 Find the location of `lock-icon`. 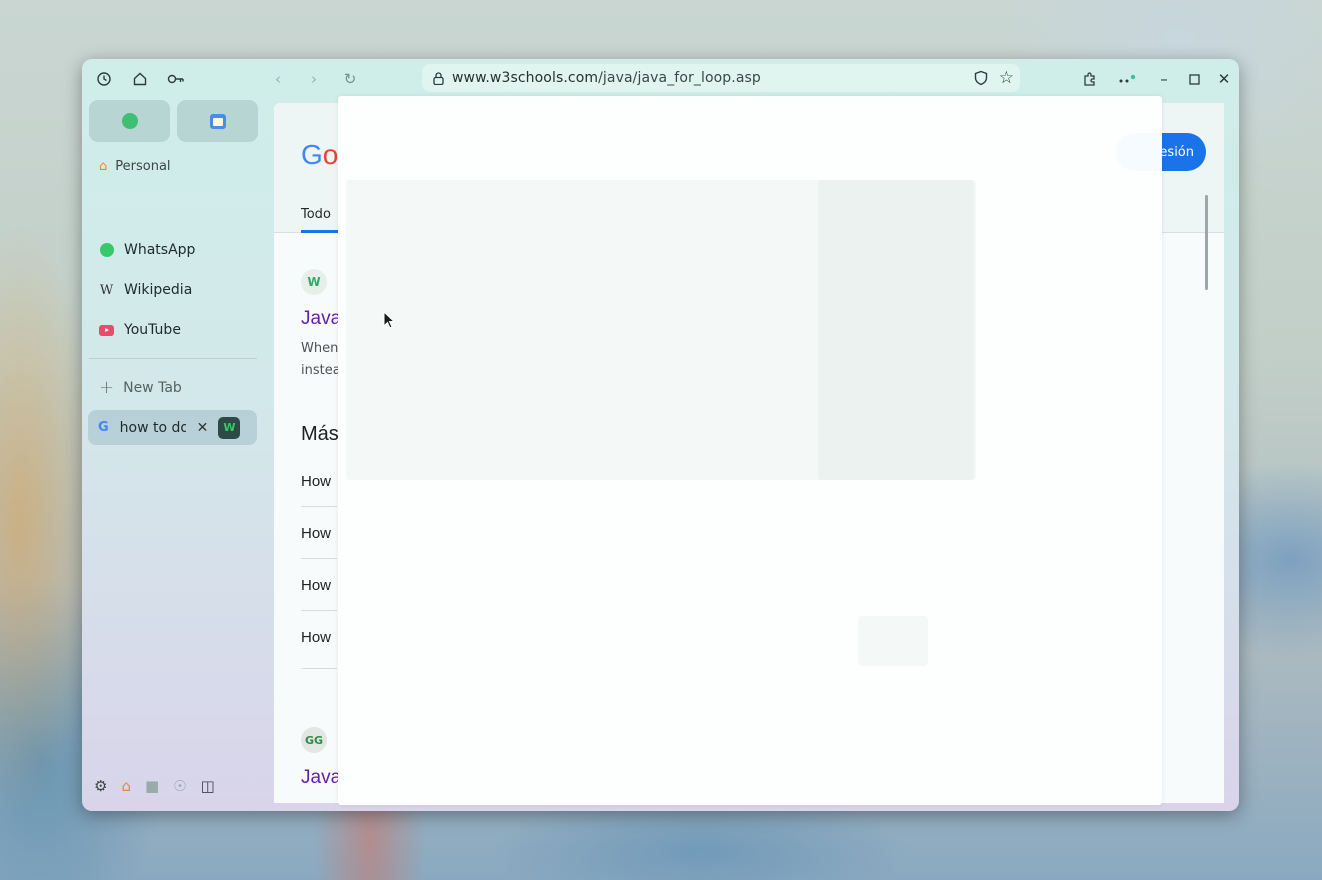

lock-icon is located at coordinates (438, 78).